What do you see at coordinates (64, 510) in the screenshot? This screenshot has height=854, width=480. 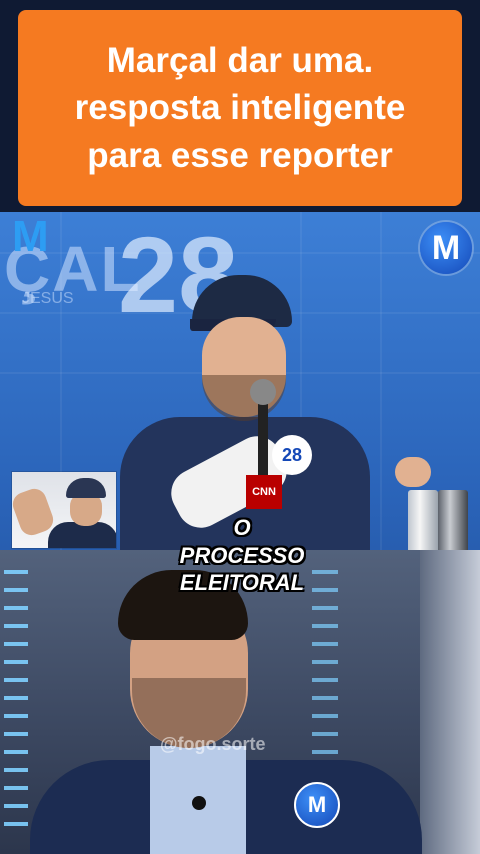 I see `reaction-inset-image` at bounding box center [64, 510].